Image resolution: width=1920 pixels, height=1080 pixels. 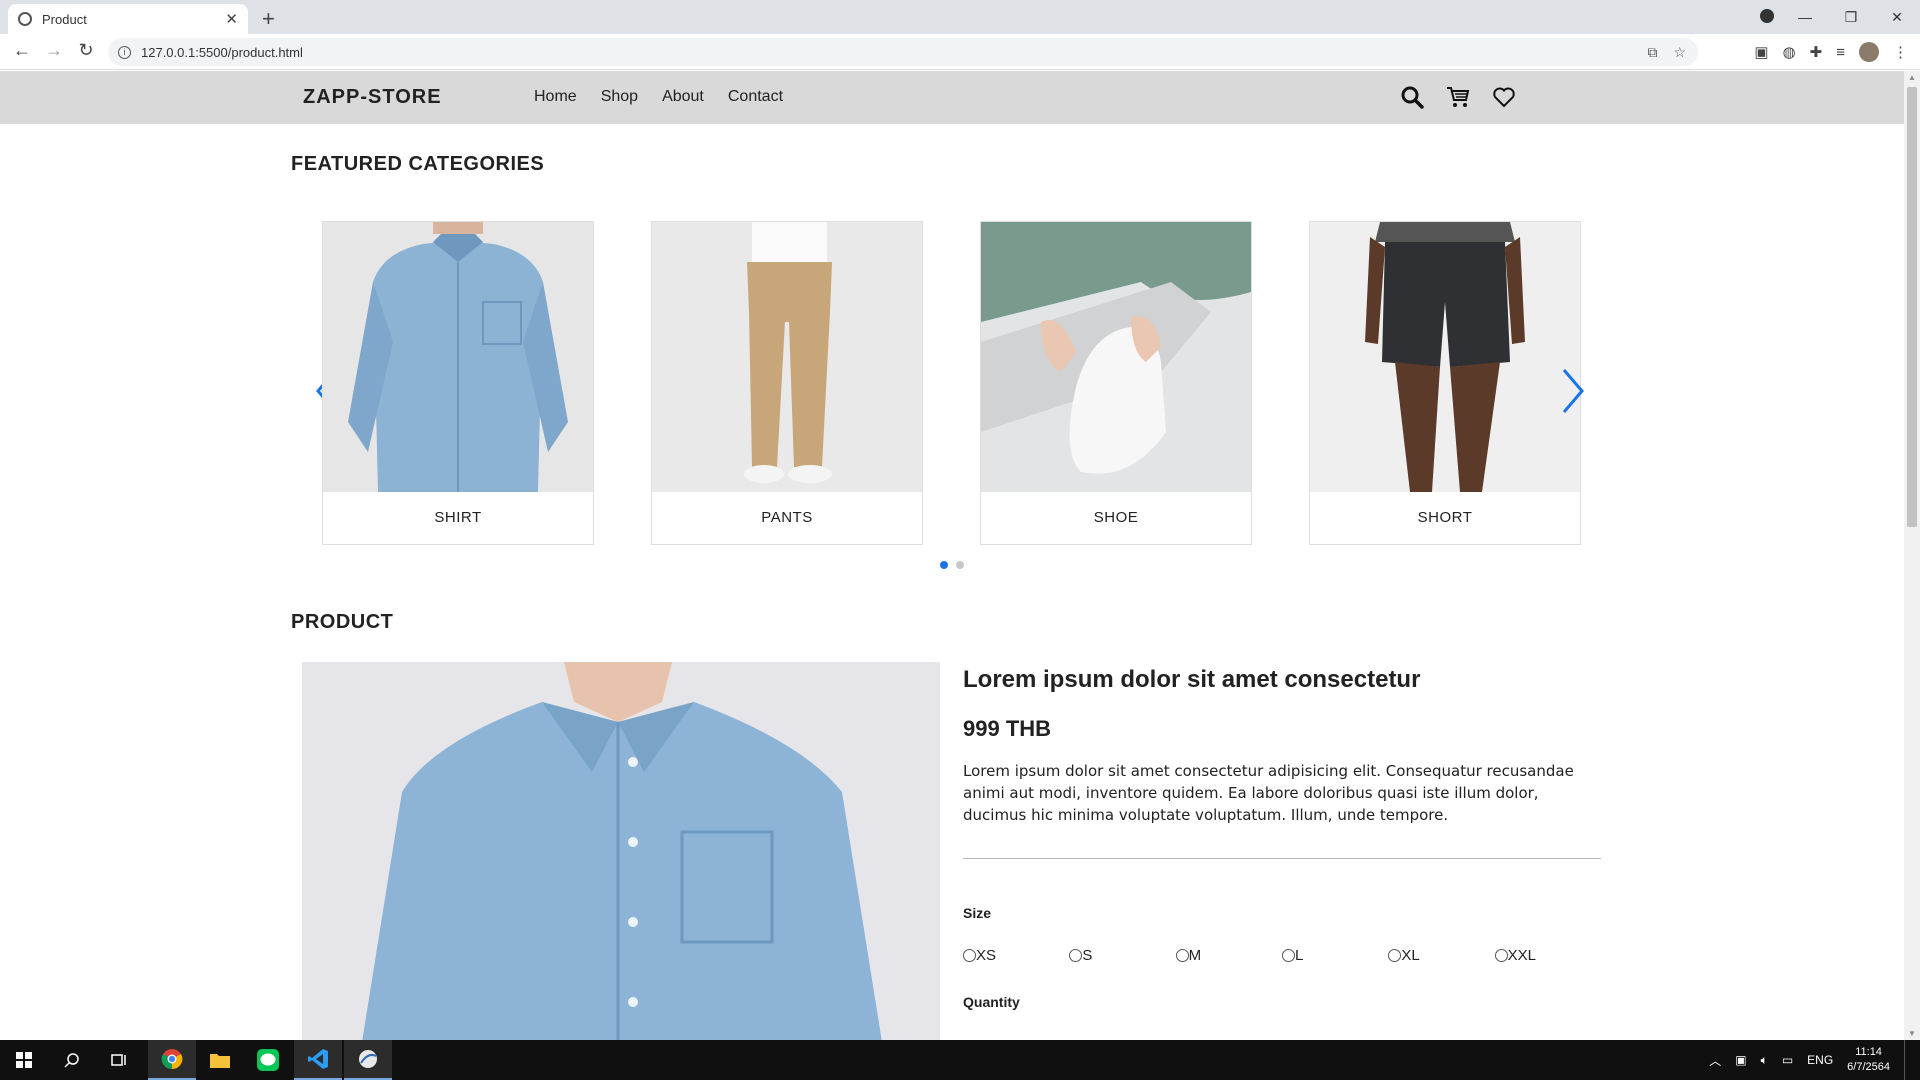 What do you see at coordinates (268, 19) in the screenshot?
I see `new-tab-icon: +` at bounding box center [268, 19].